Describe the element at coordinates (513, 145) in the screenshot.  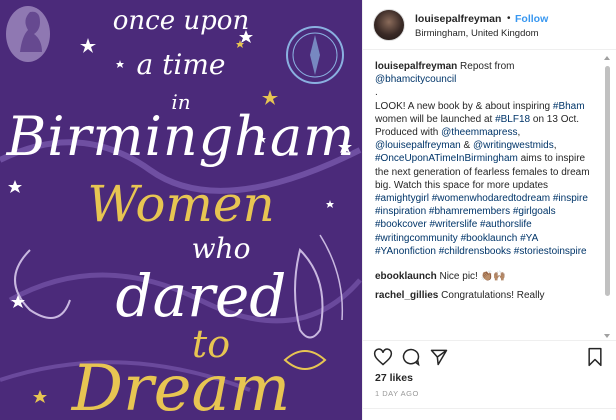
I see `mention-writingwestmids: @writingwestmids` at that location.